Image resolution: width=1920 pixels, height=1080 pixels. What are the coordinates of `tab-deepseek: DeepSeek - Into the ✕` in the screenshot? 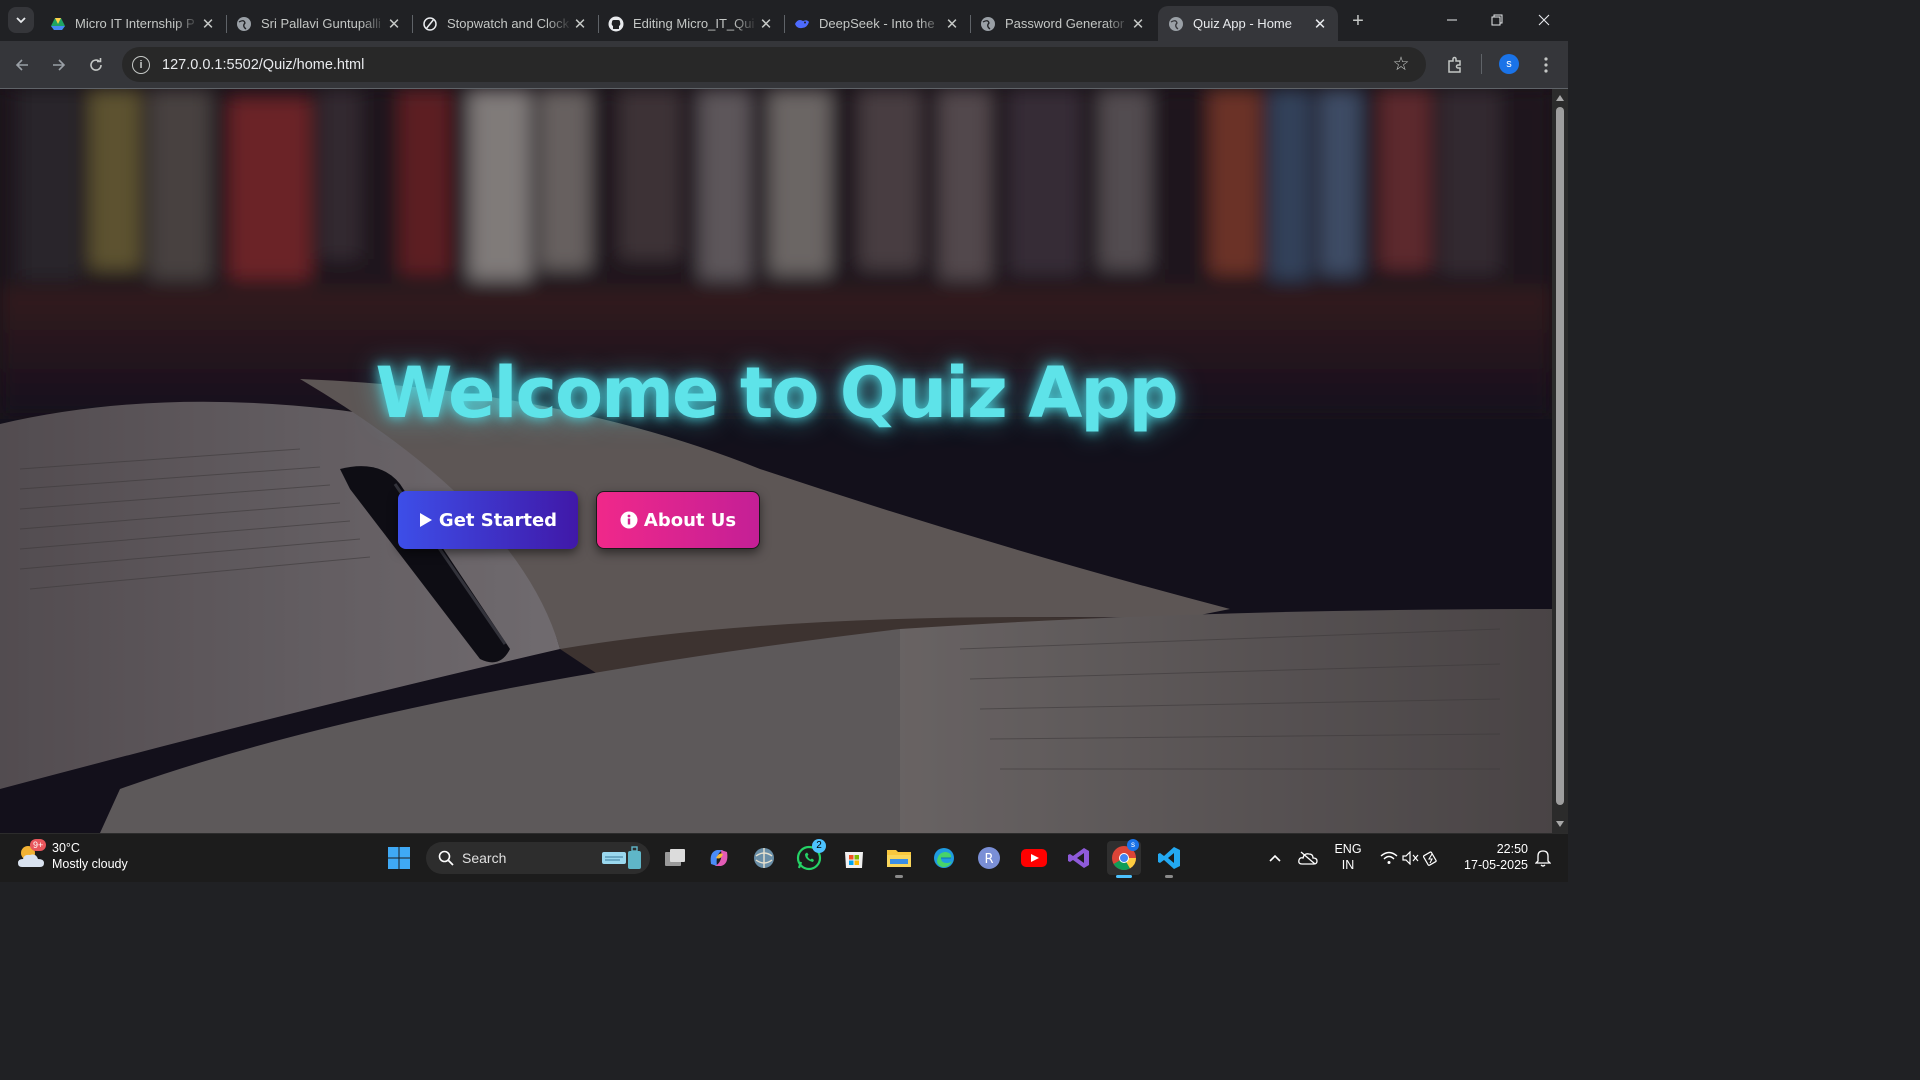 It's located at (877, 23).